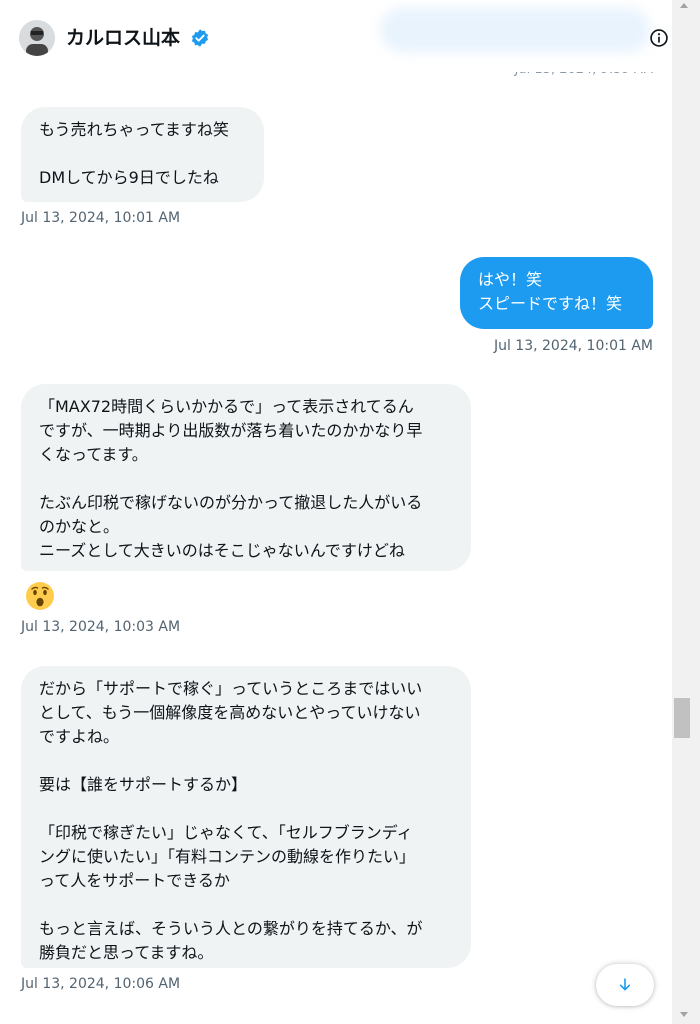  I want to click on arrow-down-icon, so click(625, 984).